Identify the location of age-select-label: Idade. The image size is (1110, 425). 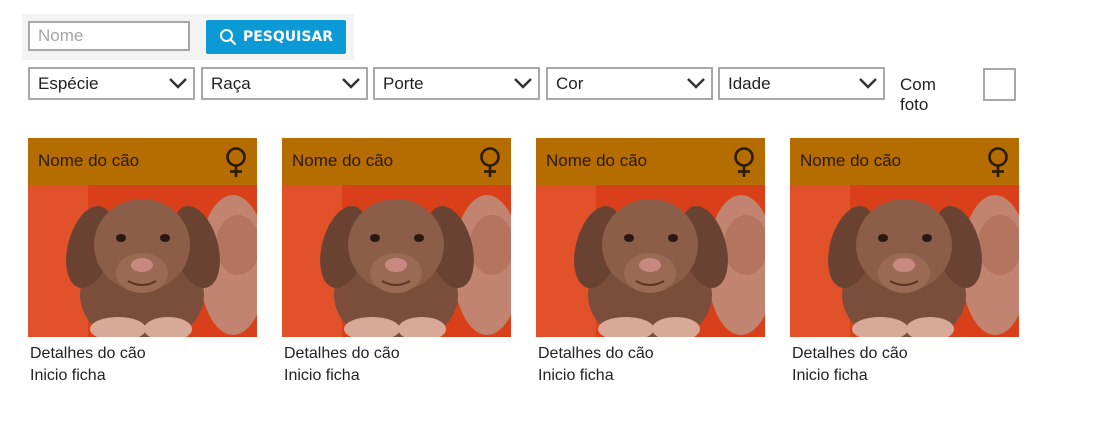
(749, 83).